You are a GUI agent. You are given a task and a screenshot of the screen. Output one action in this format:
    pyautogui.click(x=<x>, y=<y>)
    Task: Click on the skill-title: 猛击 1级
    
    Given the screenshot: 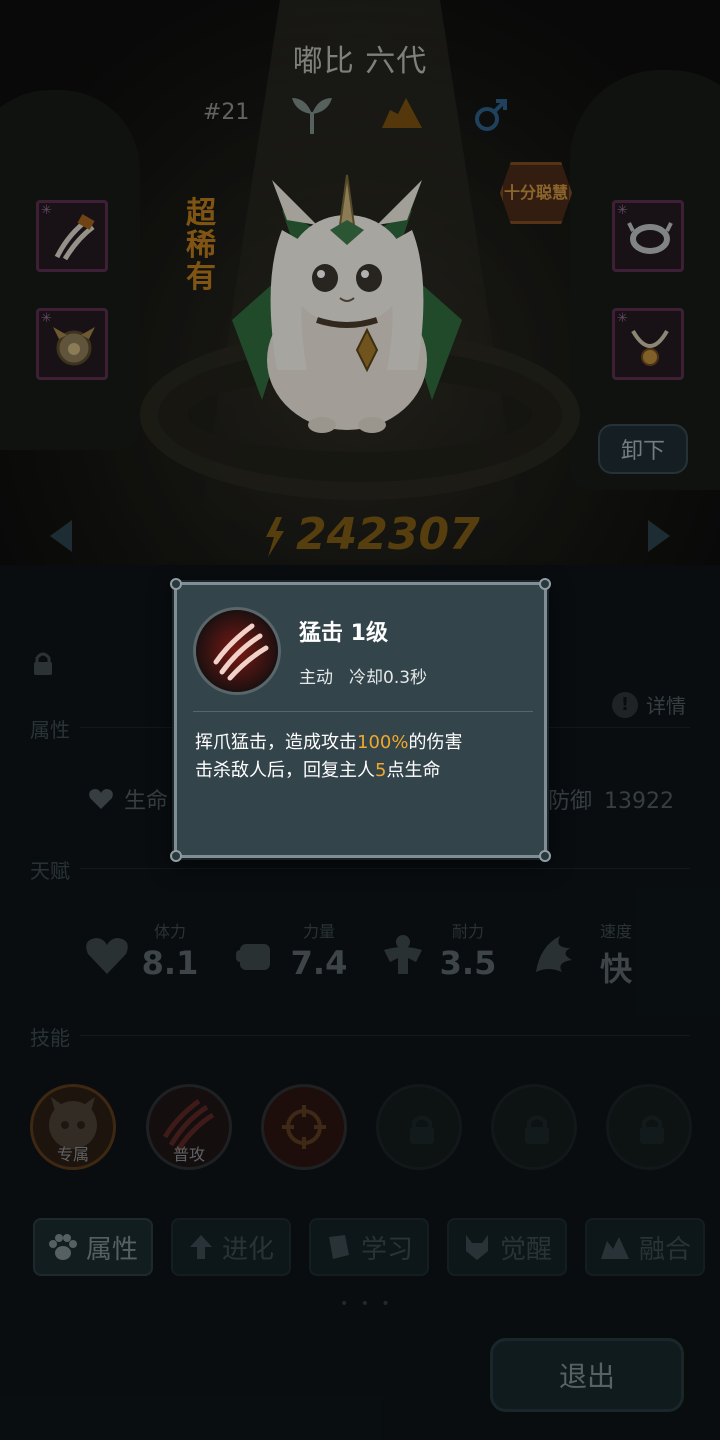 What is the action you would take?
    pyautogui.click(x=343, y=633)
    